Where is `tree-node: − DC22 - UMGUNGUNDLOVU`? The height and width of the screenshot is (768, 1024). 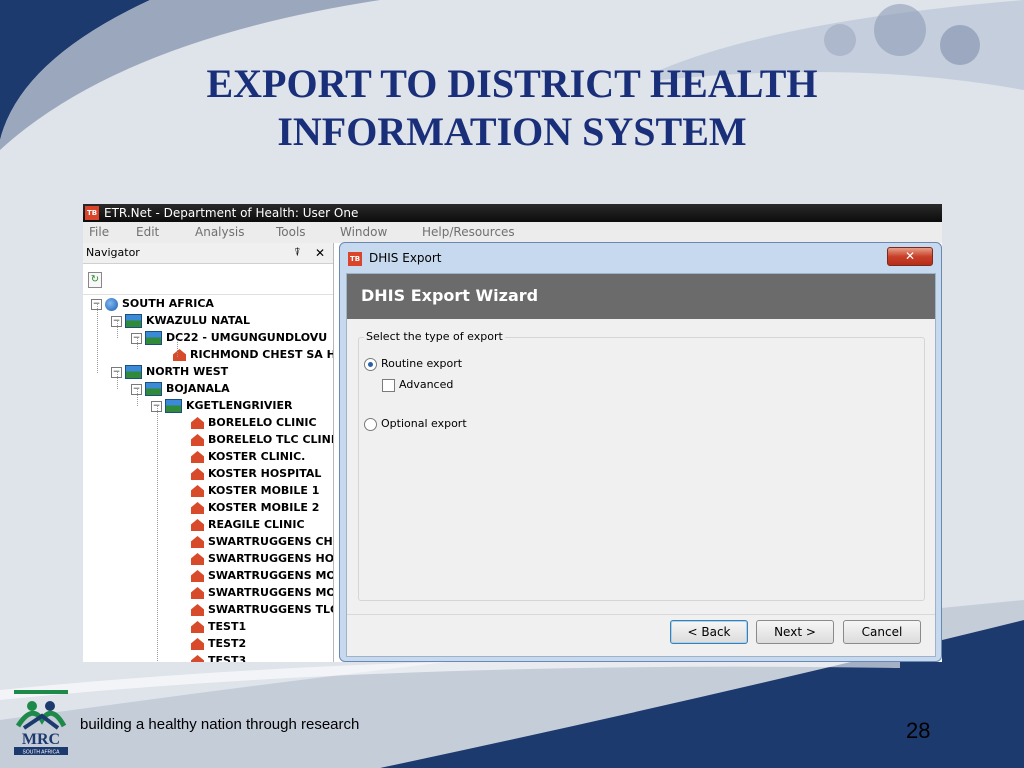
tree-node: − DC22 - UMGUNGUNDLOVU is located at coordinates (229, 337).